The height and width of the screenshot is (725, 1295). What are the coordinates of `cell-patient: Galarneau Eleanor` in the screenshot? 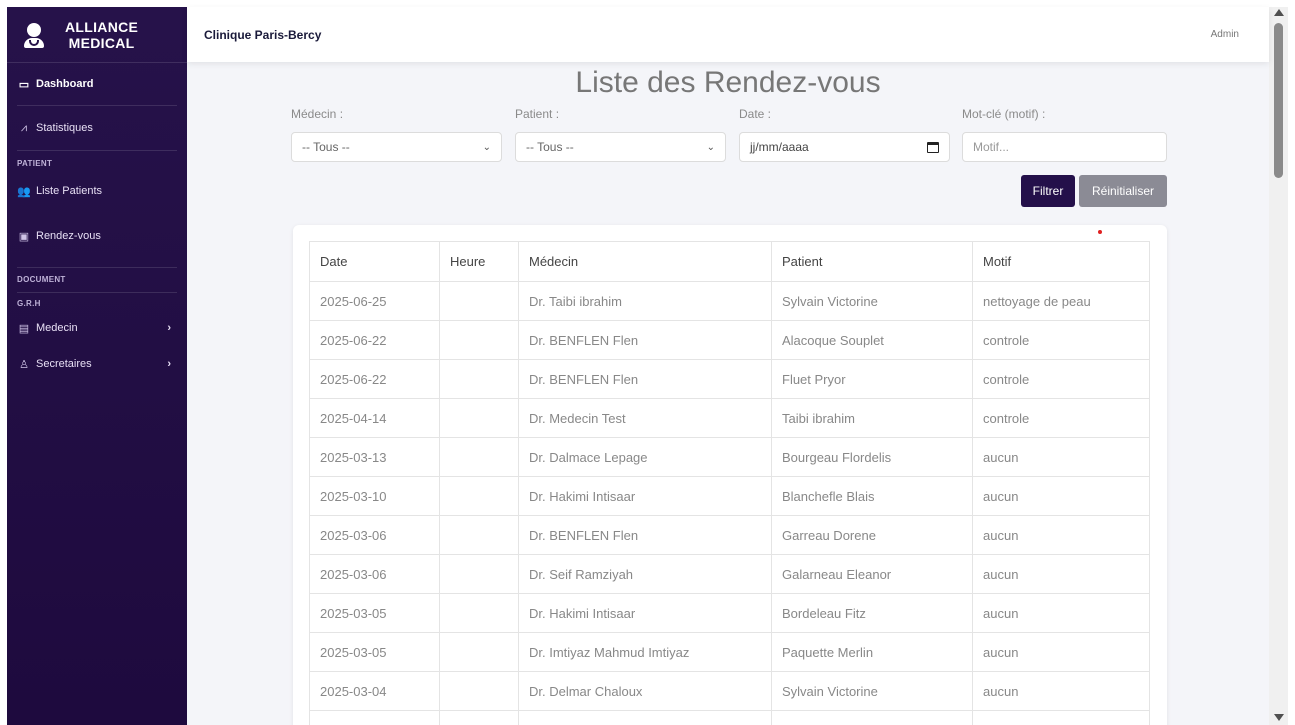 It's located at (872, 574).